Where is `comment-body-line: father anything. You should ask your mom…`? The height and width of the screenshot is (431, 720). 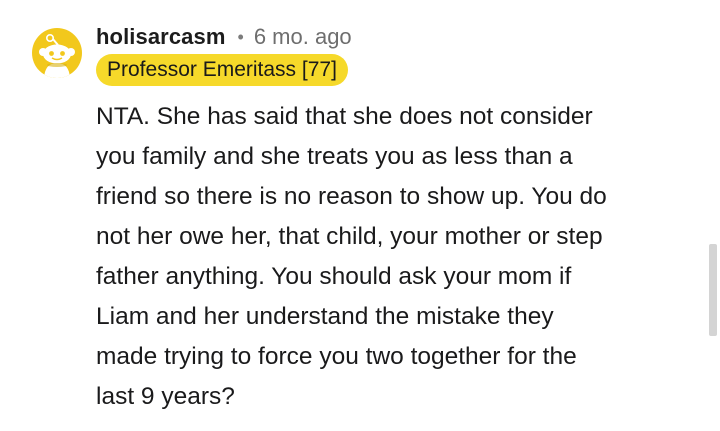 comment-body-line: father anything. You should ask your mom… is located at coordinates (334, 276).